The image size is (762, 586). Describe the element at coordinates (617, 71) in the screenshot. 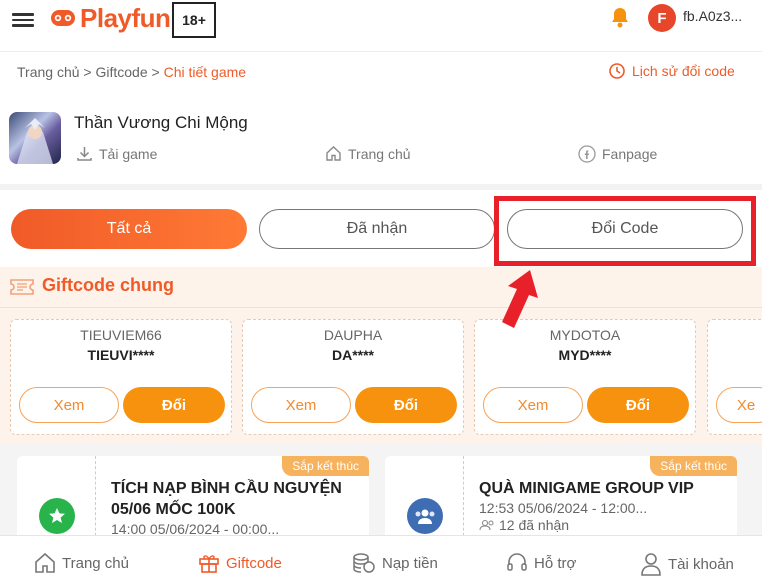

I see `clock-history-icon` at that location.